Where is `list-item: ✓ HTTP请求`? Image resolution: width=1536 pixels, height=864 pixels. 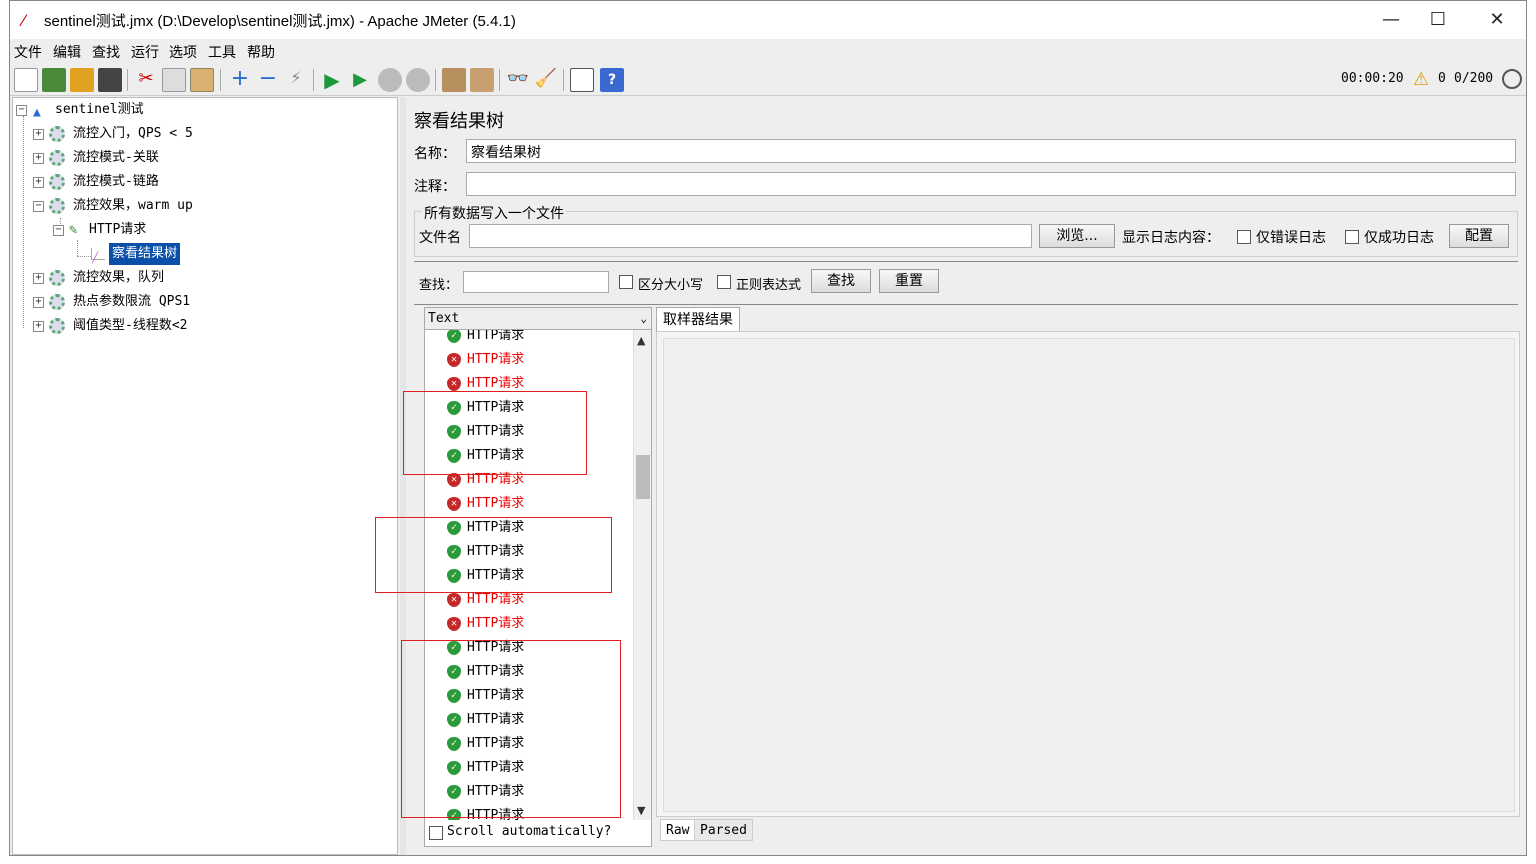
list-item: ✓ HTTP请求 is located at coordinates (485, 339).